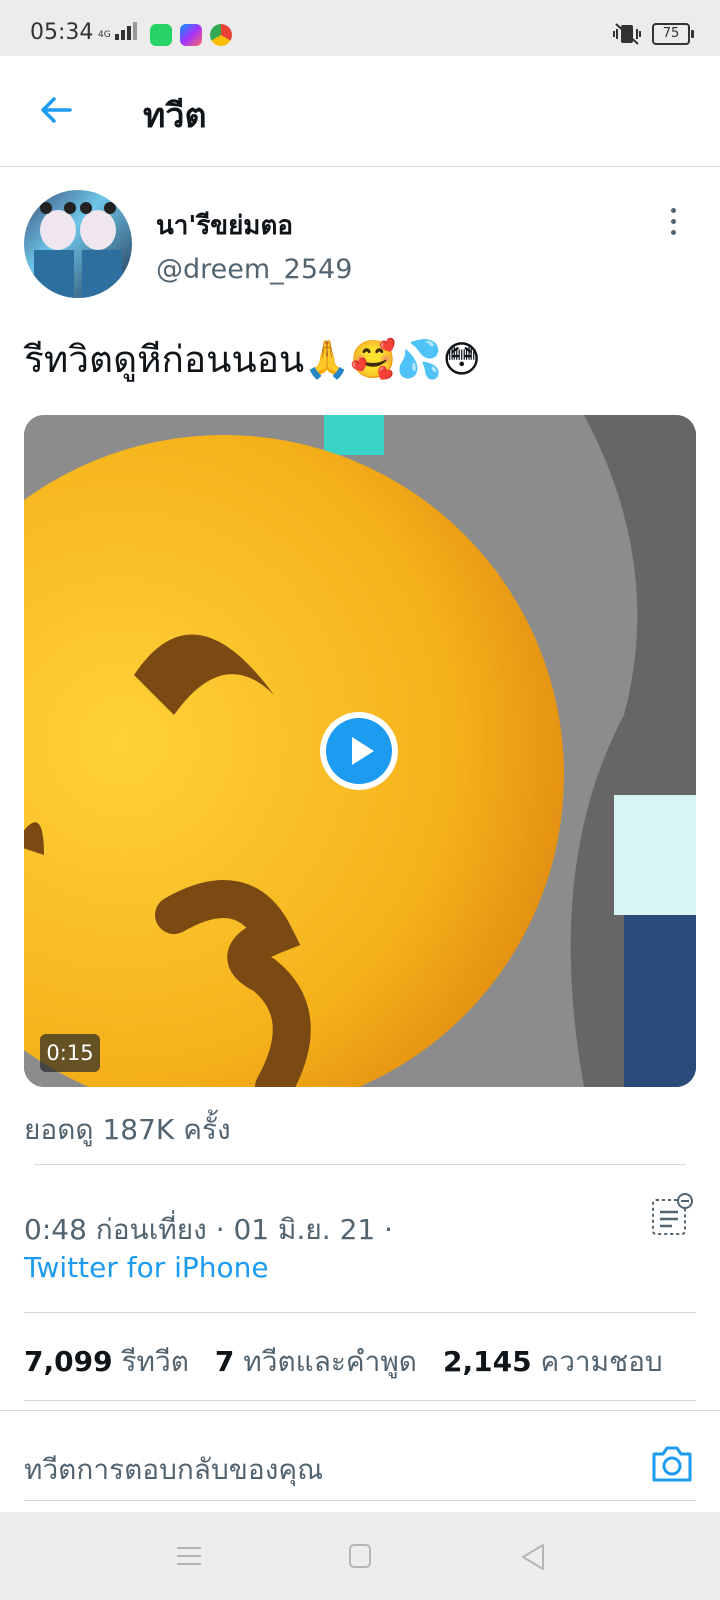 Image resolution: width=720 pixels, height=1600 pixels. I want to click on tweet-text: รีทวิตดูหีก่อนนอน🙏🥰💦😳, so click(252, 359).